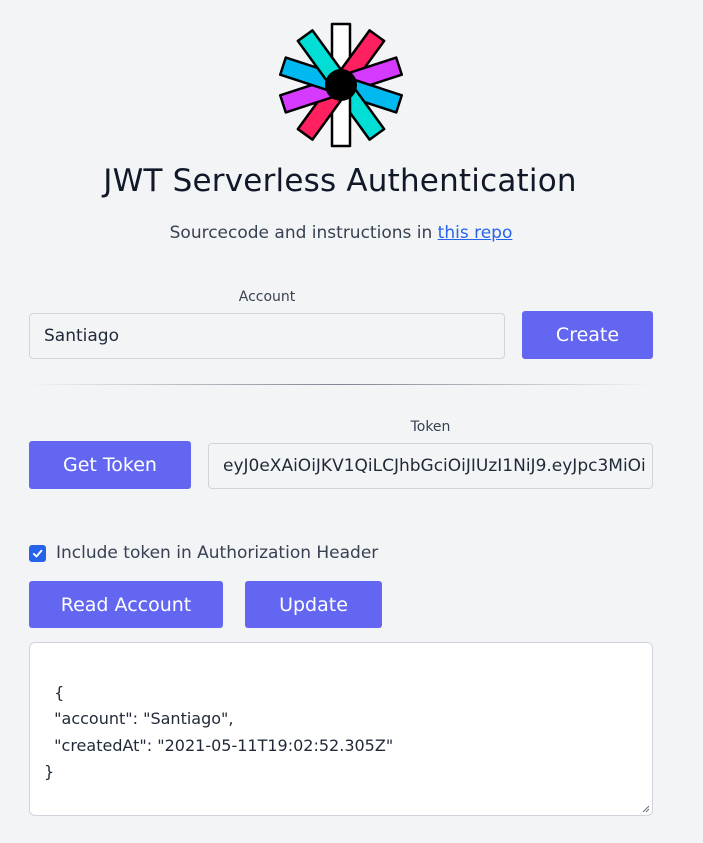  I want to click on page-title: JWT Serverless Authentication, so click(340, 181).